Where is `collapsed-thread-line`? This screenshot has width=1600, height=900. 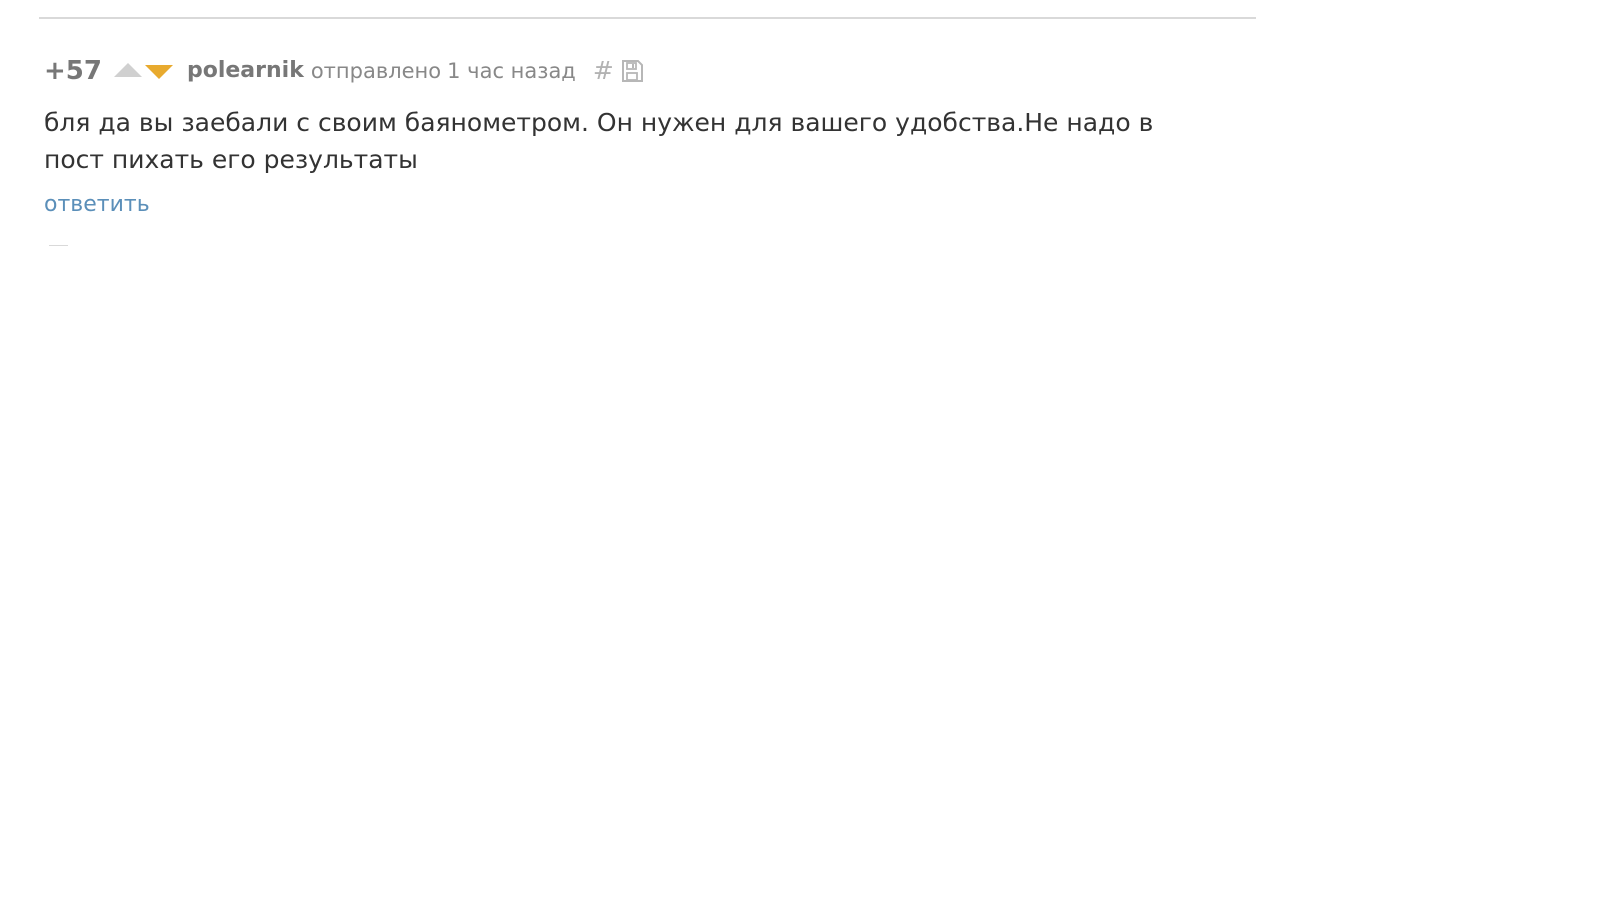 collapsed-thread-line is located at coordinates (58, 245).